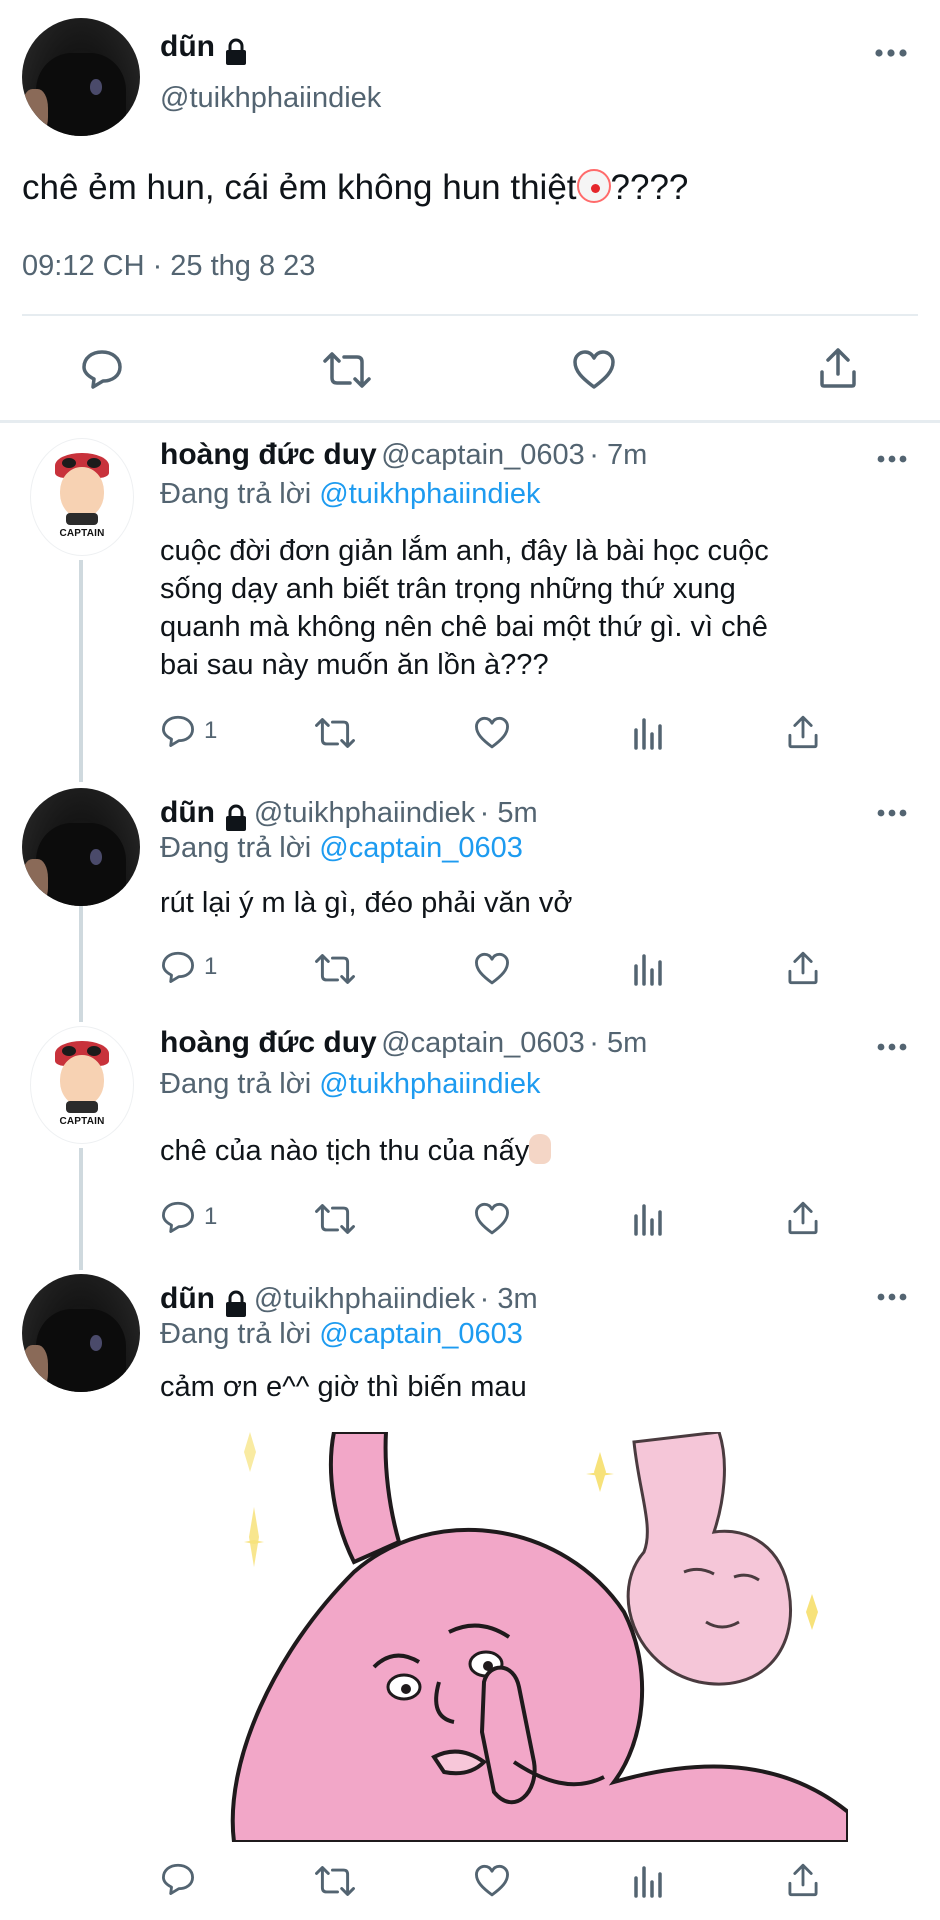 The height and width of the screenshot is (1920, 940). What do you see at coordinates (540, 1149) in the screenshot?
I see `hand-emoji-icon` at bounding box center [540, 1149].